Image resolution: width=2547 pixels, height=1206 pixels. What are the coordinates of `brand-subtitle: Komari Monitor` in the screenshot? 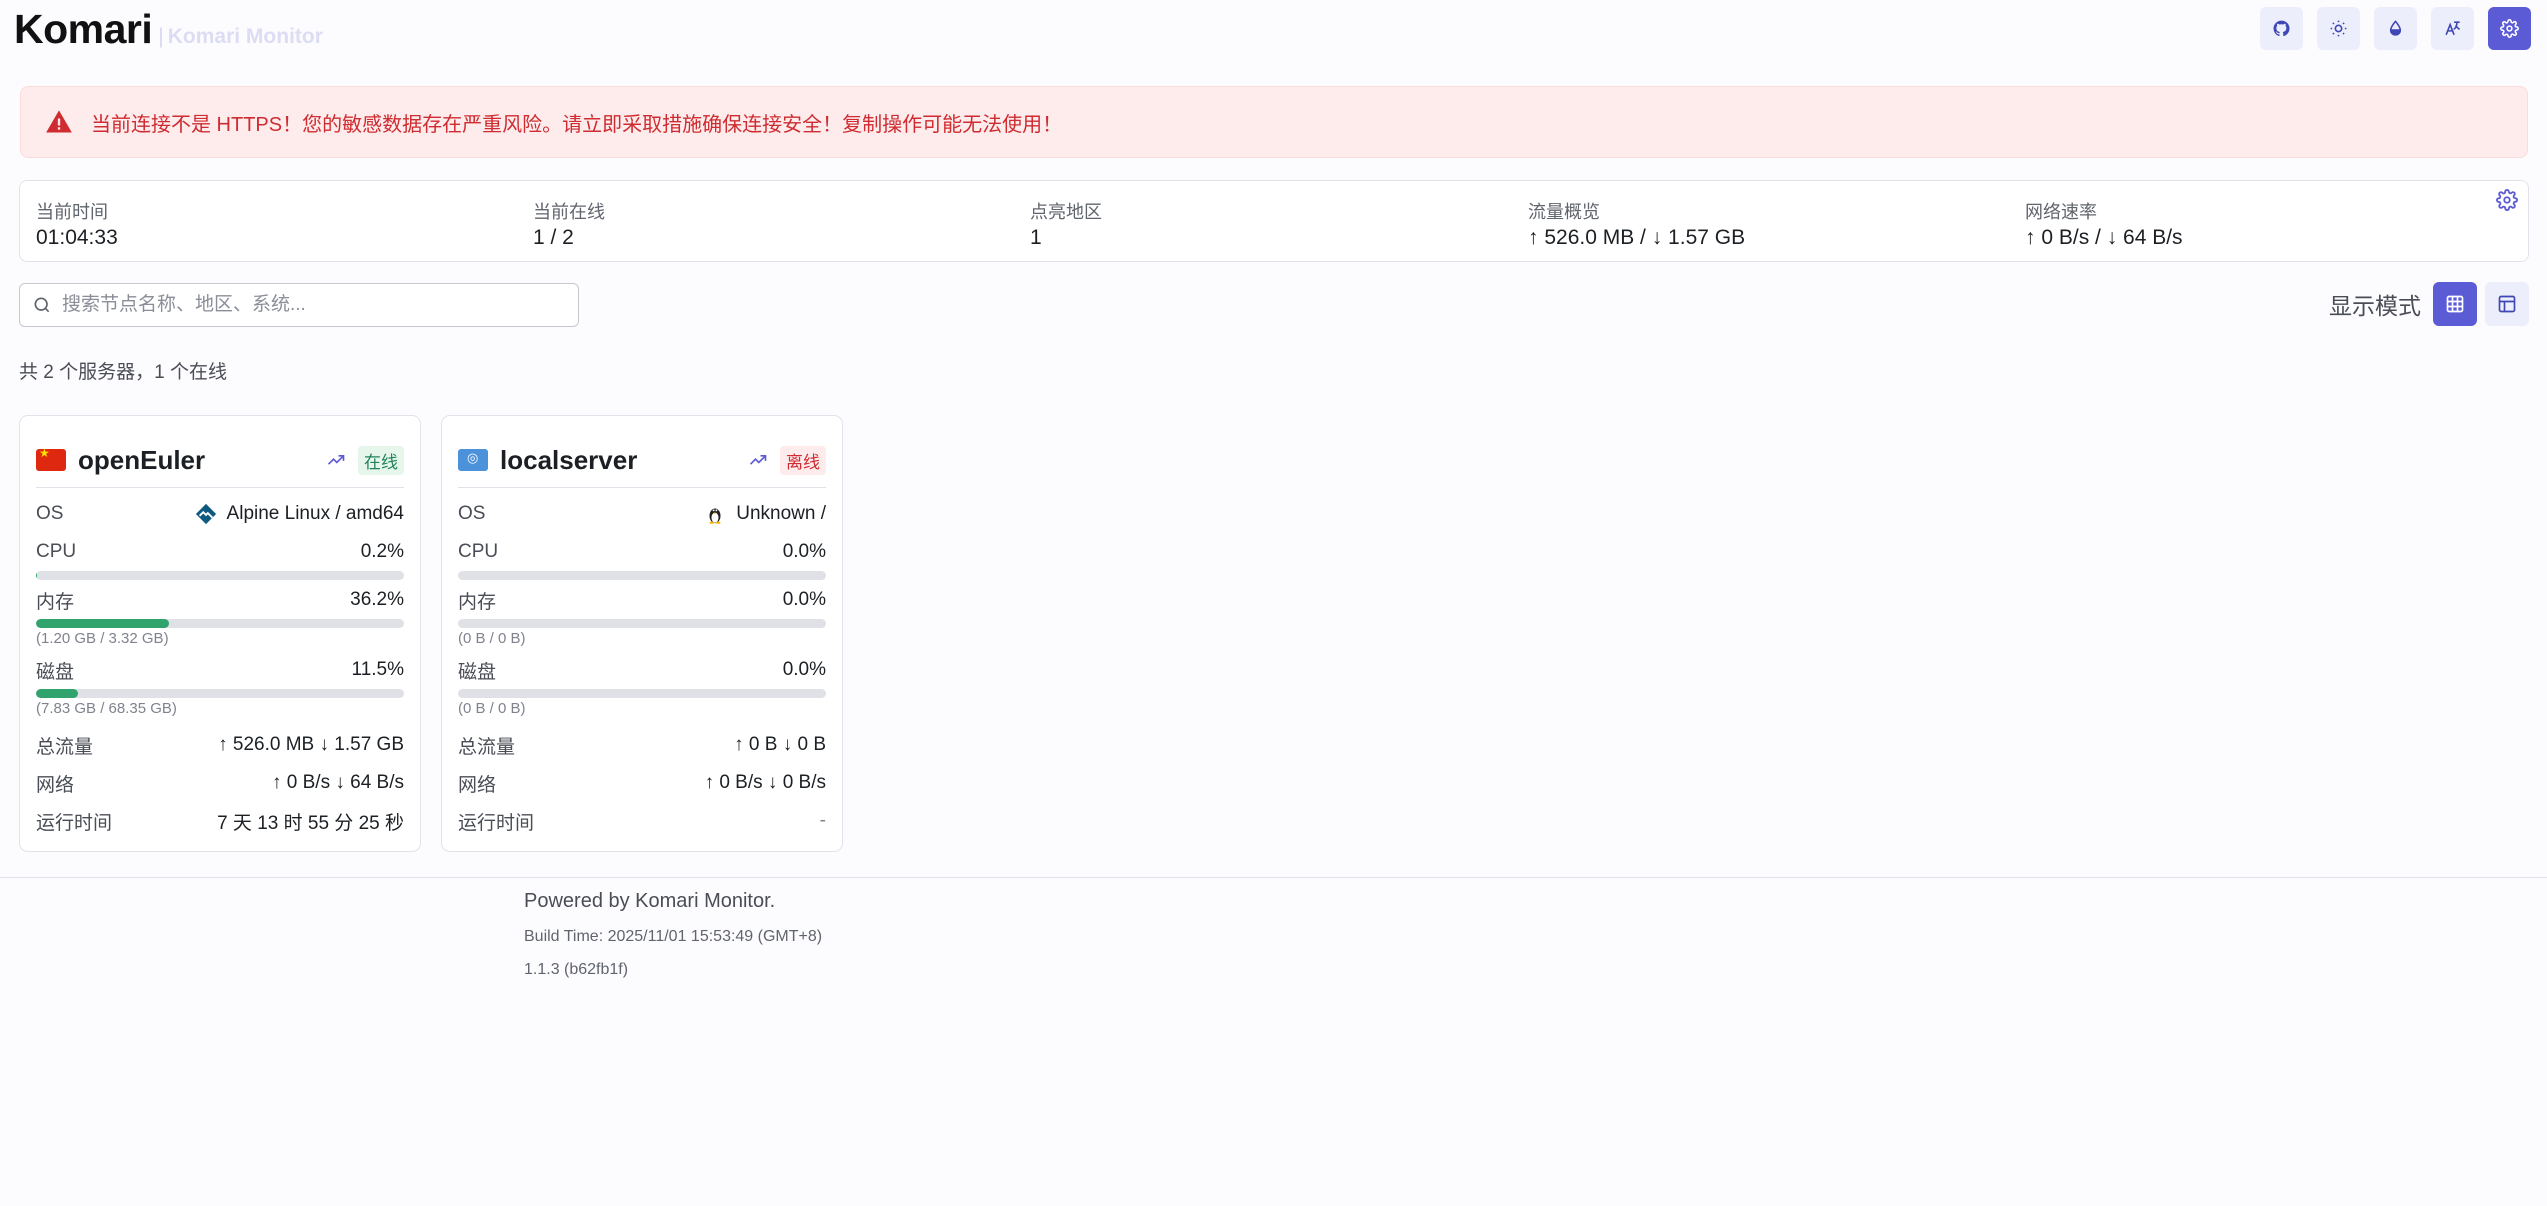 It's located at (245, 36).